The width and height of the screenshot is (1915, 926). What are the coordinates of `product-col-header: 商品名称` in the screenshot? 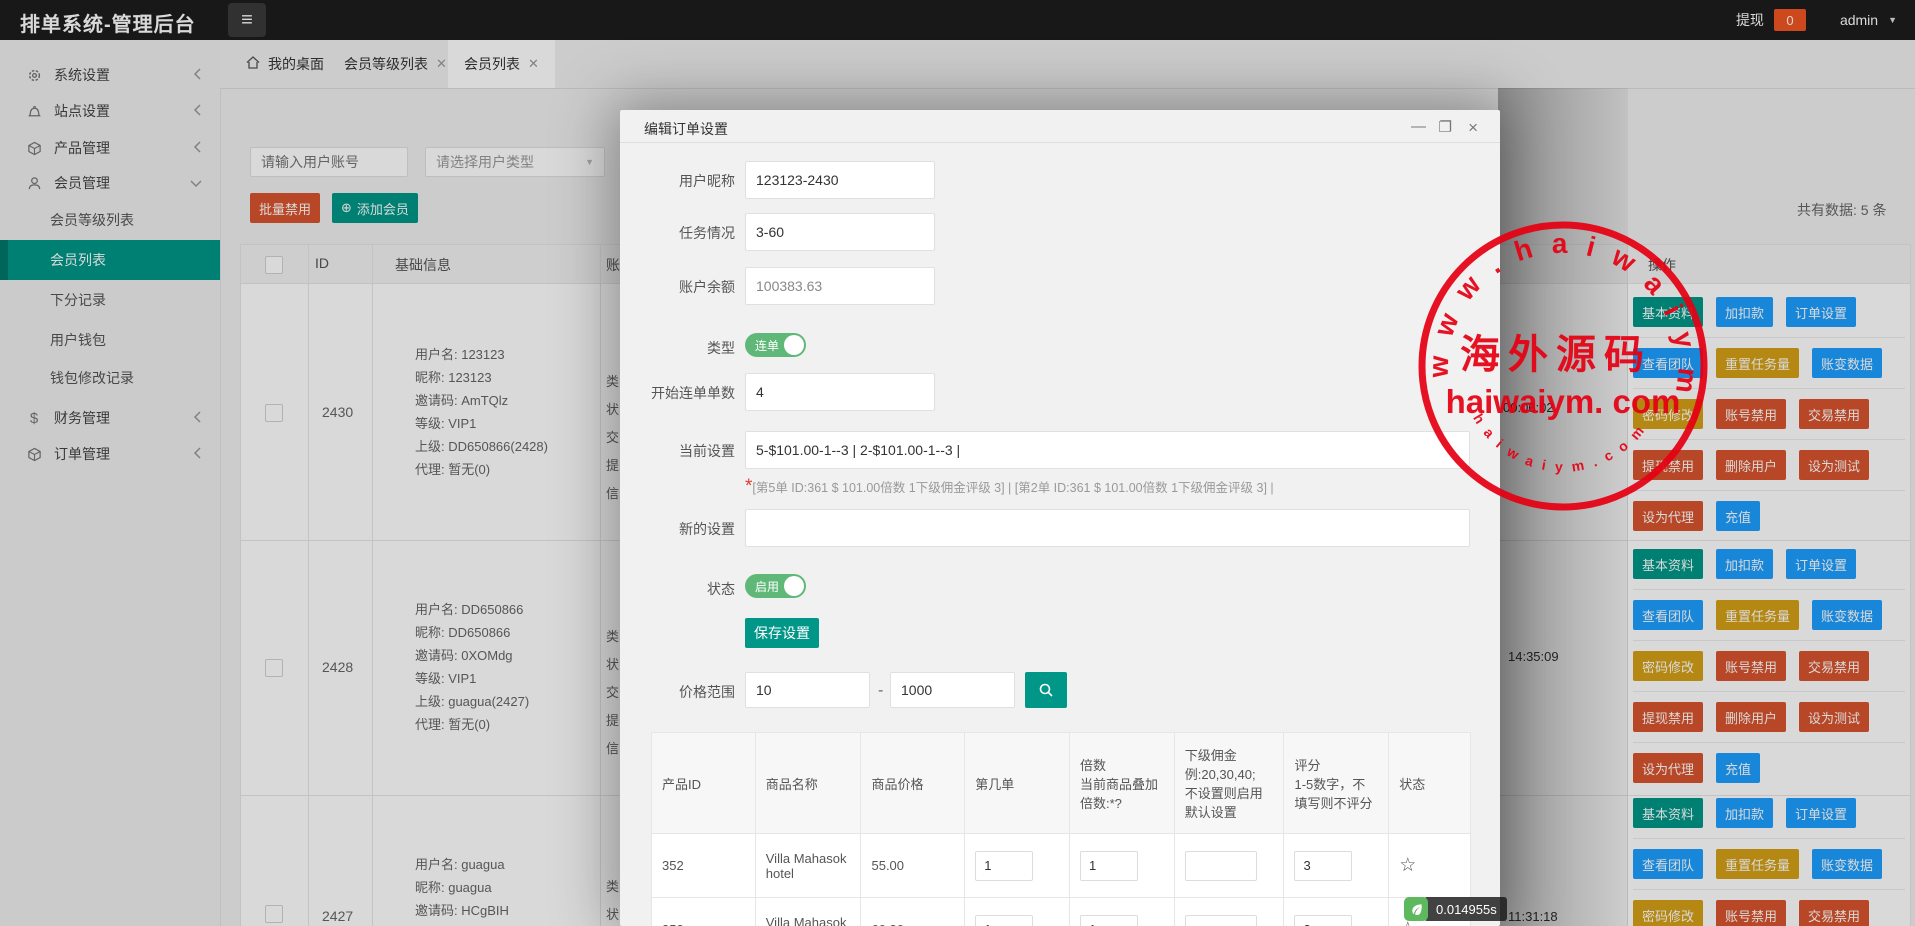 It's located at (809, 783).